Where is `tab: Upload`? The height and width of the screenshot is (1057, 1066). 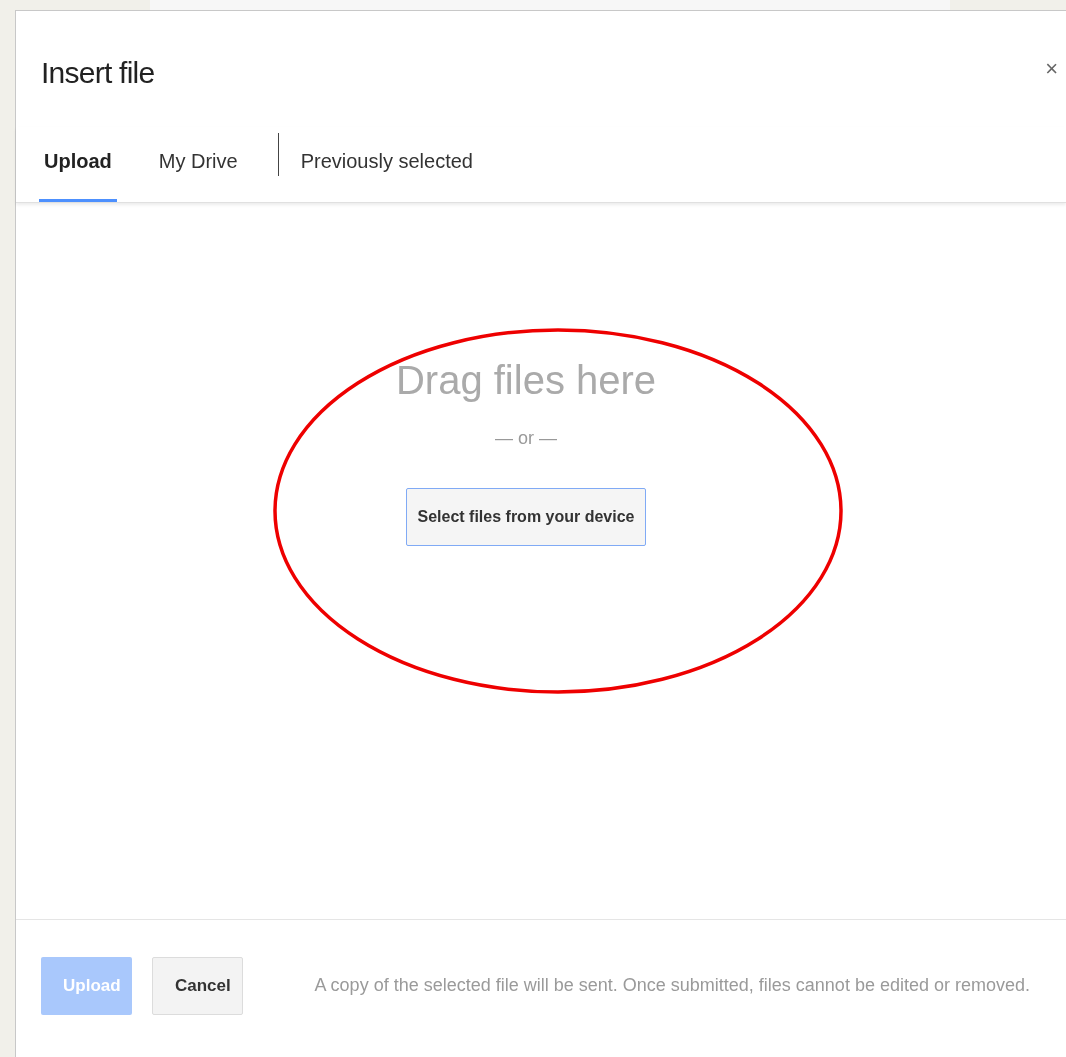
tab: Upload is located at coordinates (78, 164).